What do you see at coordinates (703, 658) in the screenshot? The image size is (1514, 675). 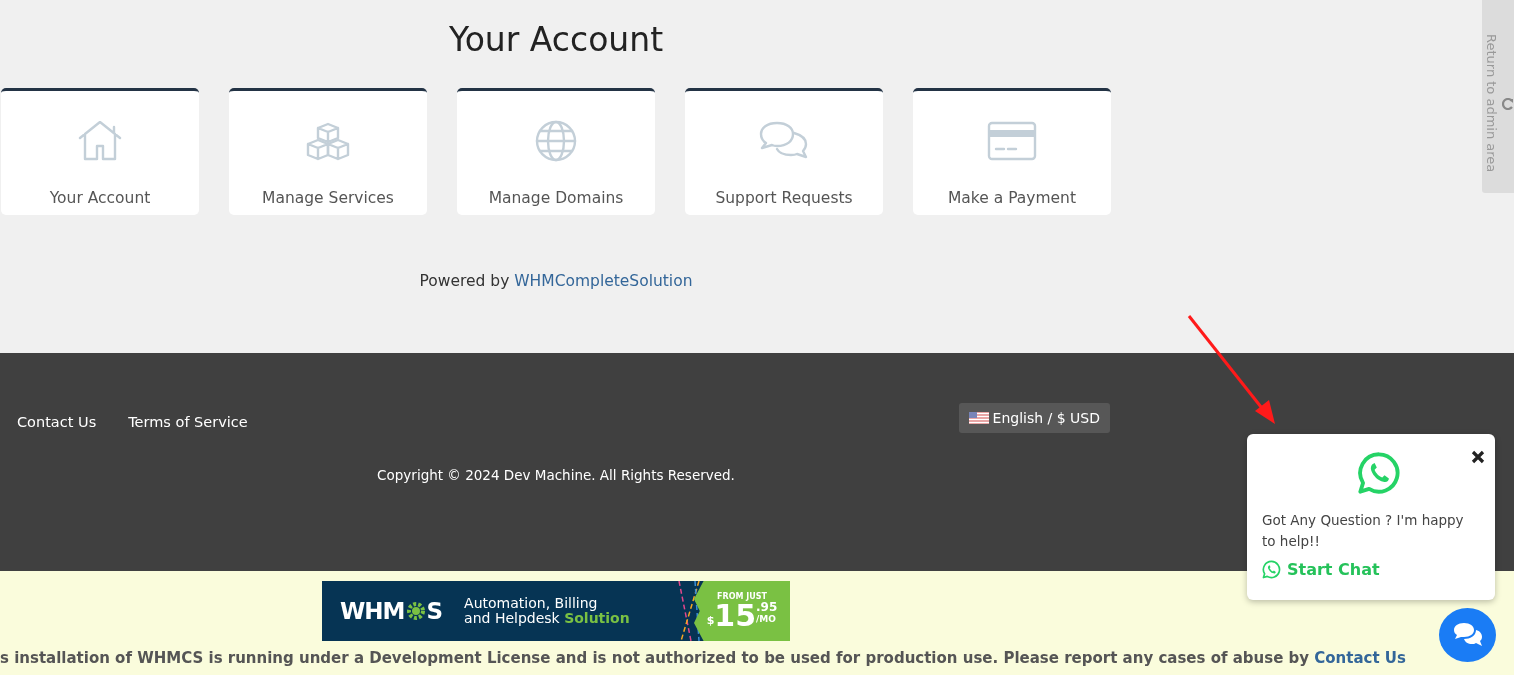 I see `license-notice: s installation of WHMCS is running under a Development License and is not authorized to be used for production use. Please report any cases of abuse by Contact Us` at bounding box center [703, 658].